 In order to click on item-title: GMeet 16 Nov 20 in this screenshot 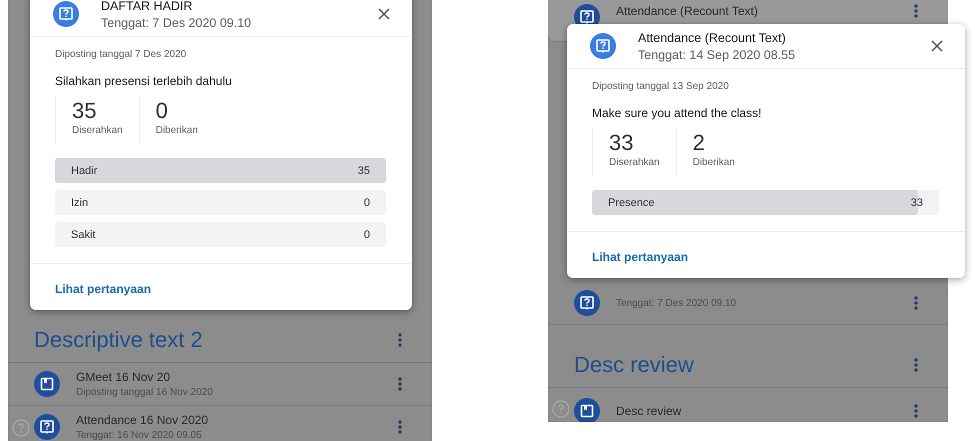, I will do `click(229, 377)`.